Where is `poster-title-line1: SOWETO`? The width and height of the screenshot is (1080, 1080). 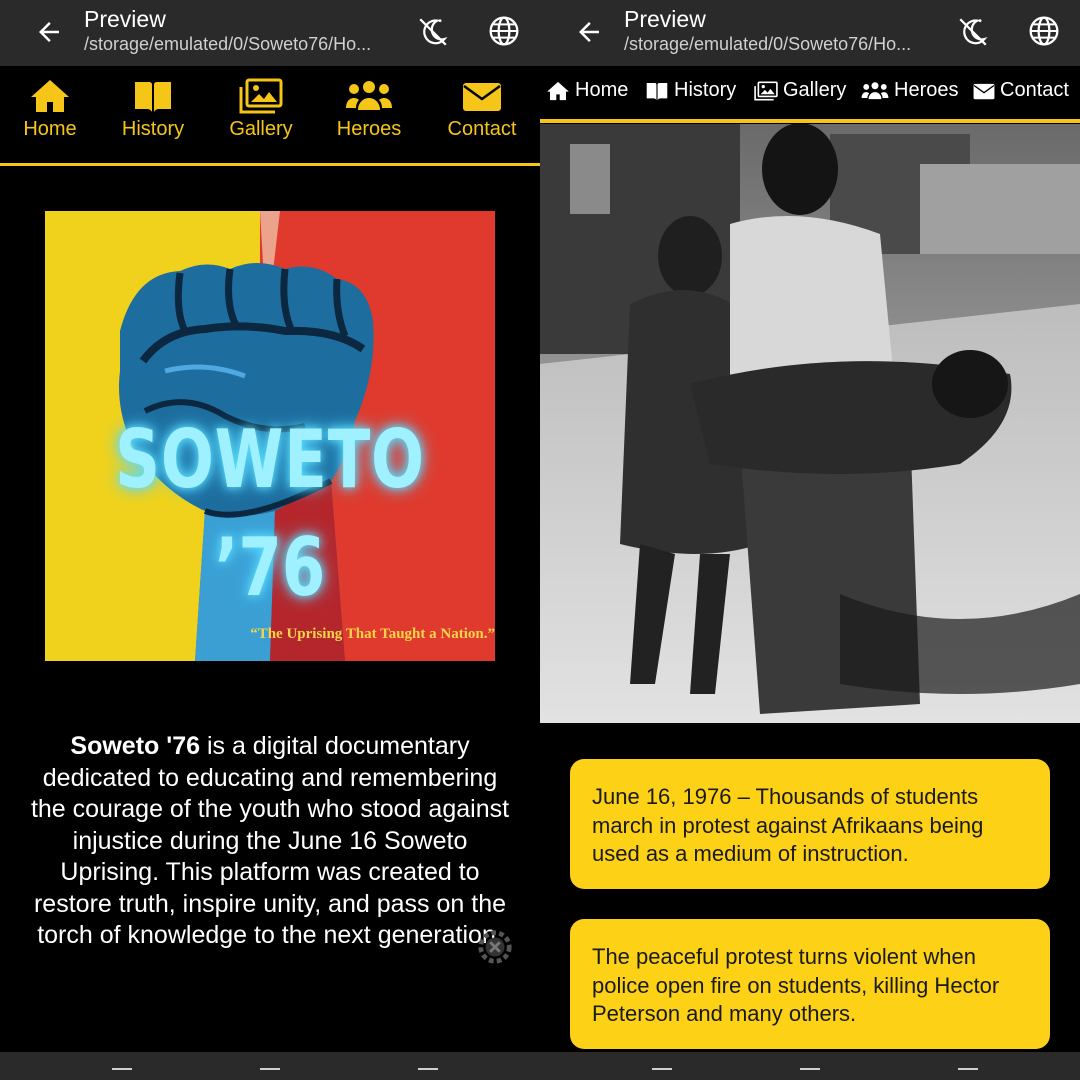
poster-title-line1: SOWETO is located at coordinates (270, 459).